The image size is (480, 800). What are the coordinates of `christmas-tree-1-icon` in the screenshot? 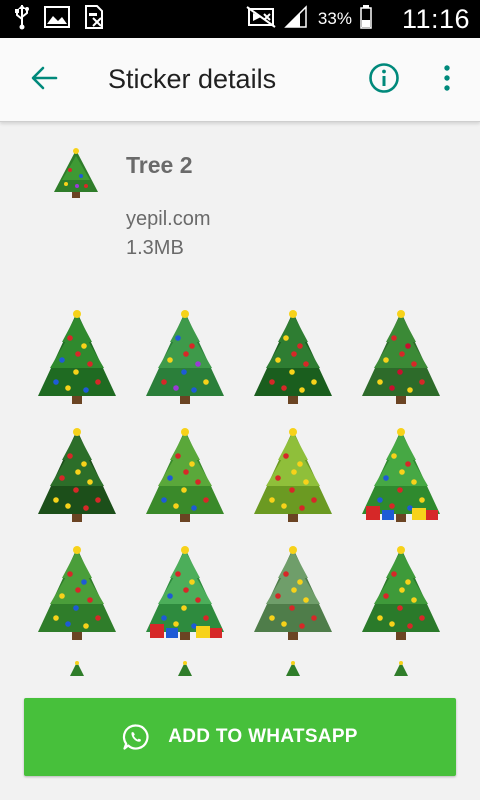 It's located at (77, 357).